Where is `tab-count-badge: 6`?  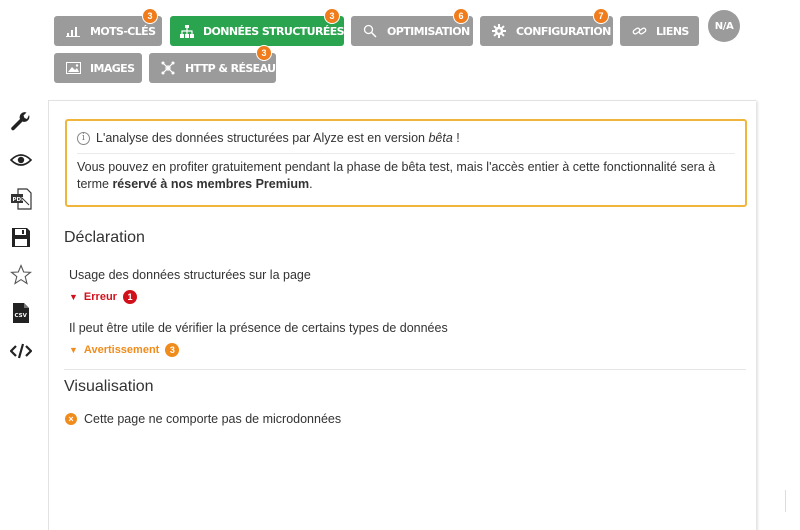 tab-count-badge: 6 is located at coordinates (461, 16).